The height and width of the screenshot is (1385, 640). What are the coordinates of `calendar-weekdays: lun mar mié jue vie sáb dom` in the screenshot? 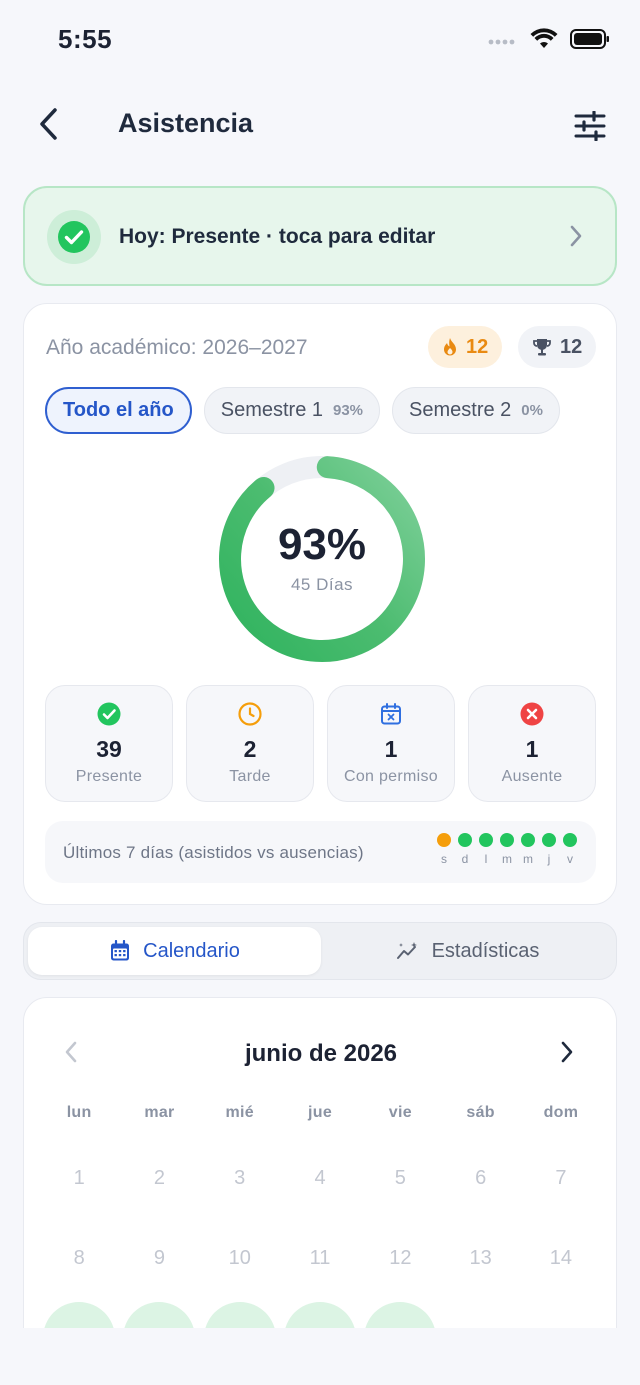 It's located at (320, 1113).